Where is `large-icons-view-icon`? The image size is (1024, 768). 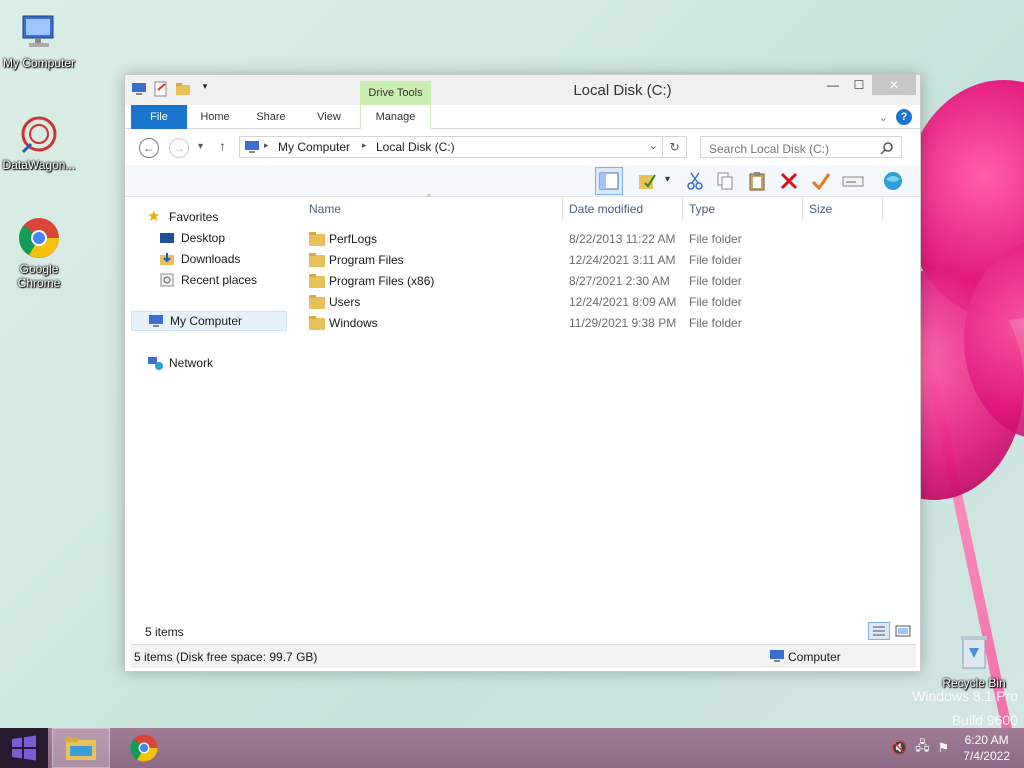 large-icons-view-icon is located at coordinates (903, 632).